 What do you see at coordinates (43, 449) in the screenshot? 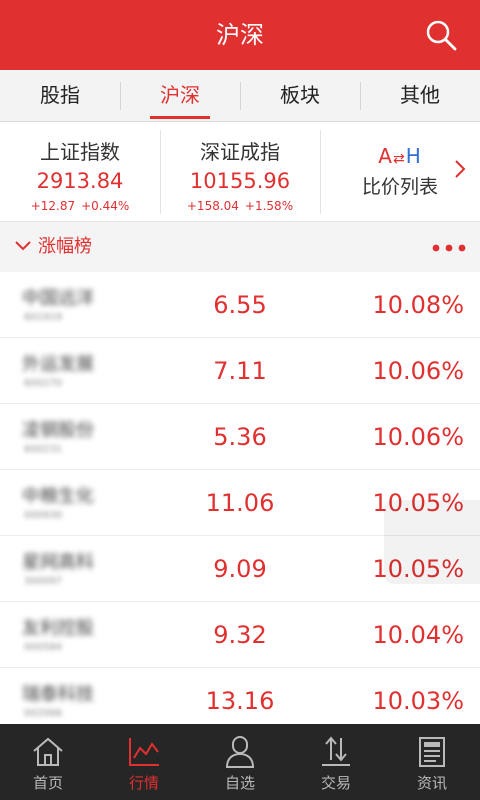
I see `stock-code: 600231` at bounding box center [43, 449].